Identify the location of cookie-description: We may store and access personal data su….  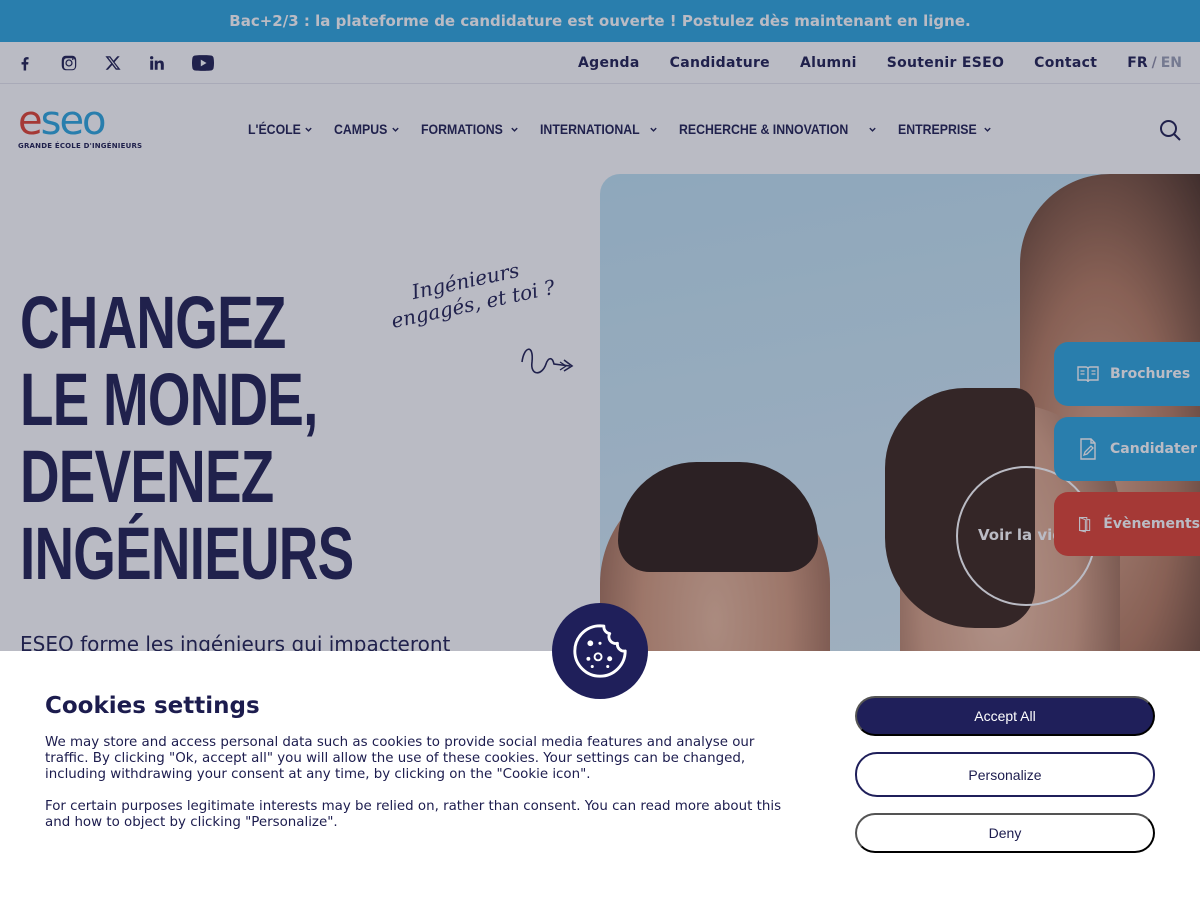
(420, 791).